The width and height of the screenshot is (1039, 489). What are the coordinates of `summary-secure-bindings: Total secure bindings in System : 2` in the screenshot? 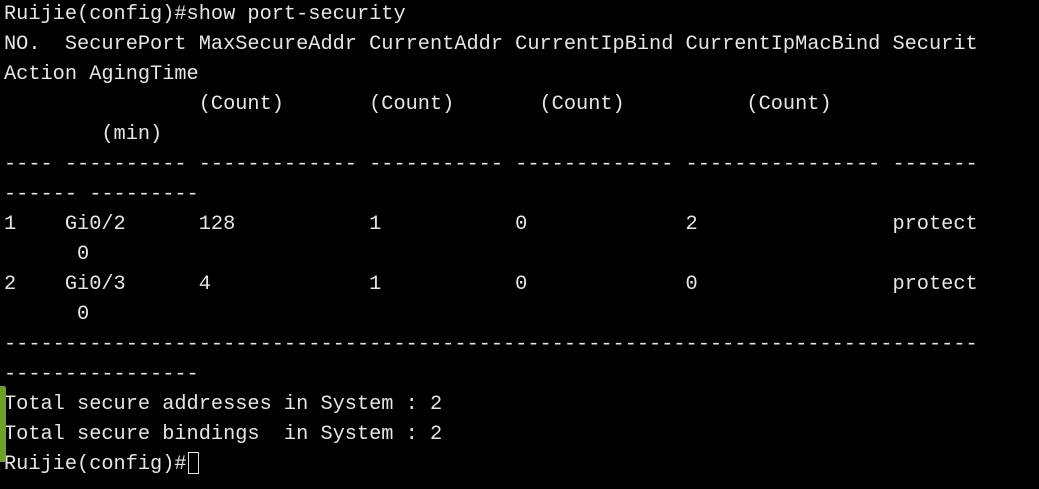 It's located at (223, 434).